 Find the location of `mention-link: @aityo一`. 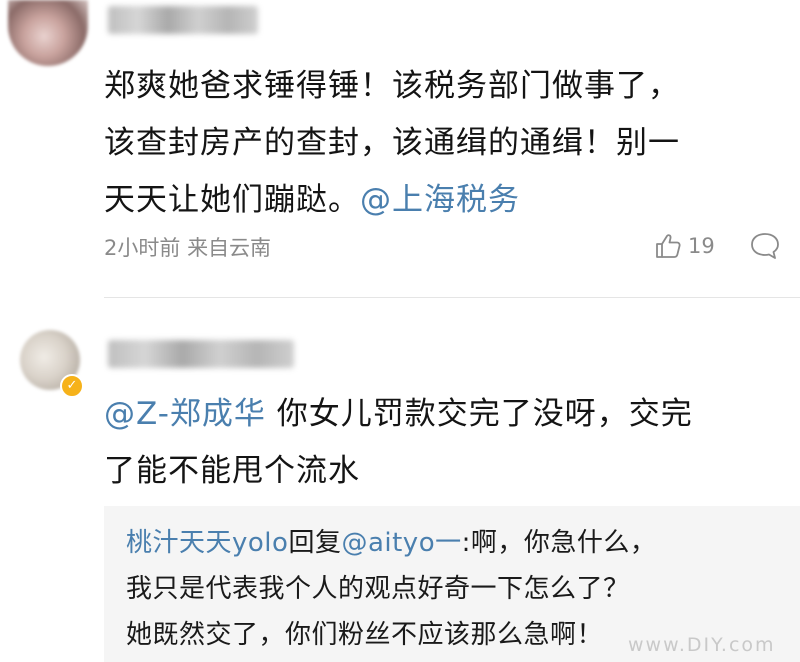

mention-link: @aityo一 is located at coordinates (401, 543).